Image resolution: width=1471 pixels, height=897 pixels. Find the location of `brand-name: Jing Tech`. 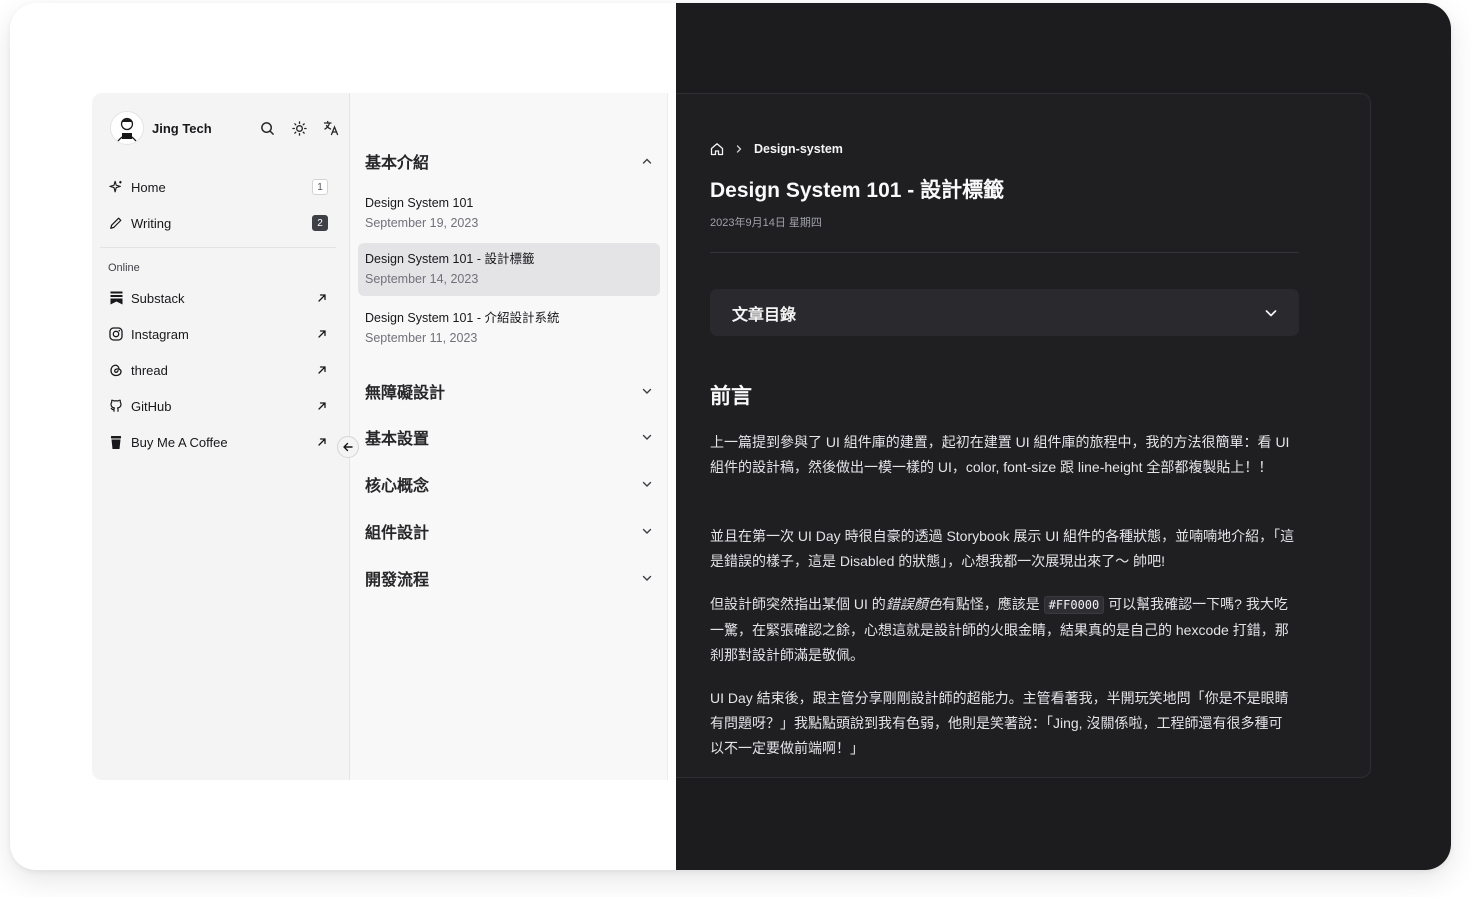

brand-name: Jing Tech is located at coordinates (182, 128).